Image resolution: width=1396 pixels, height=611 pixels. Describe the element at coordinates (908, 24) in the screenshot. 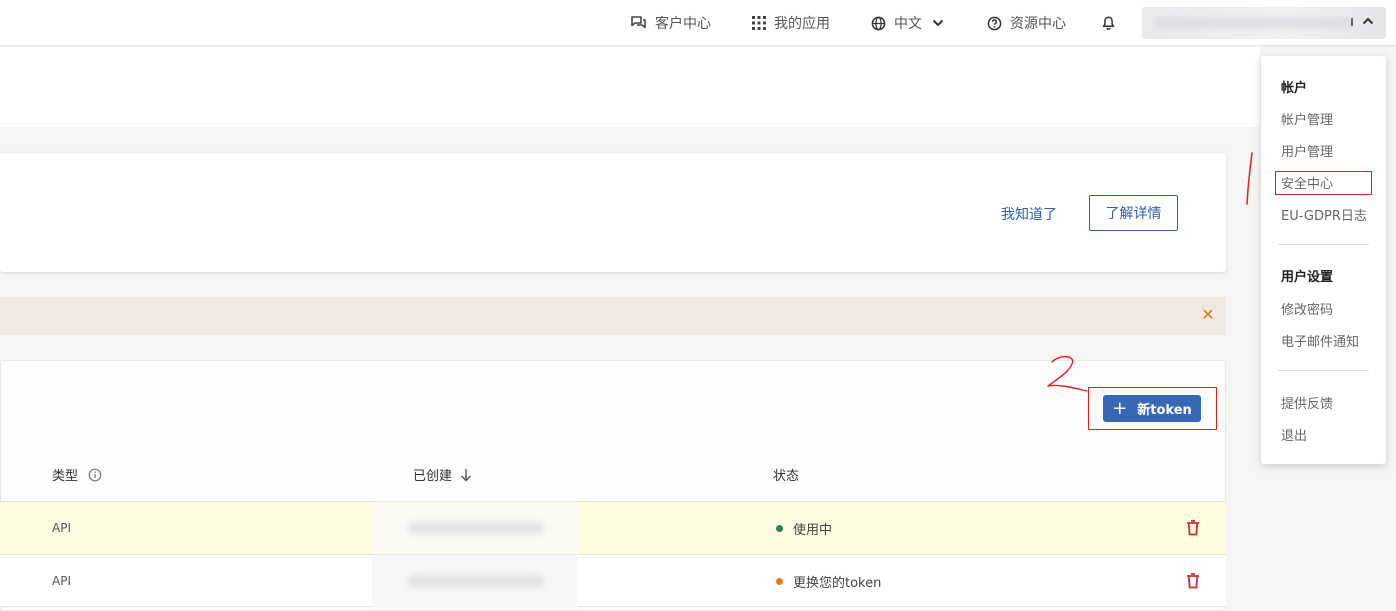

I see `nav-language-label: 中文` at that location.